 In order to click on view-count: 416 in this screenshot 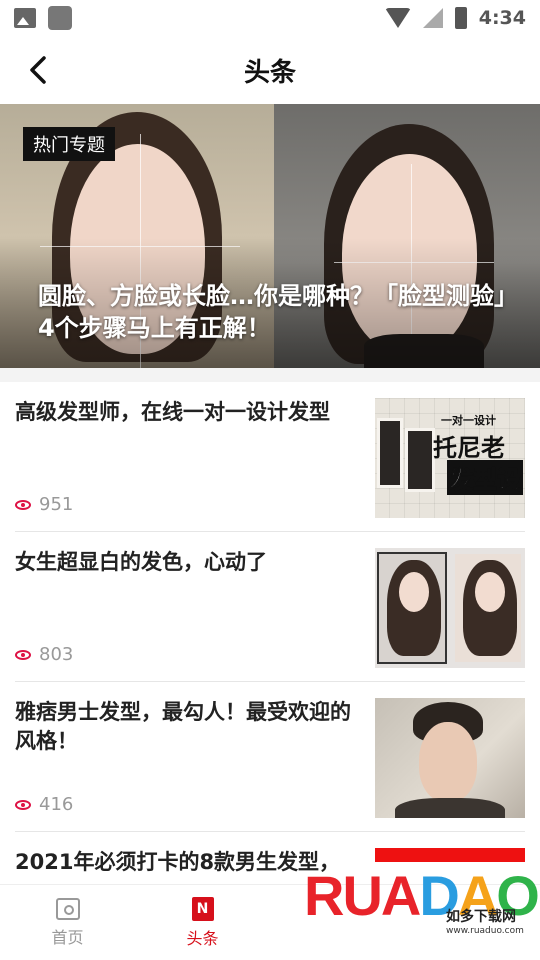, I will do `click(44, 804)`.